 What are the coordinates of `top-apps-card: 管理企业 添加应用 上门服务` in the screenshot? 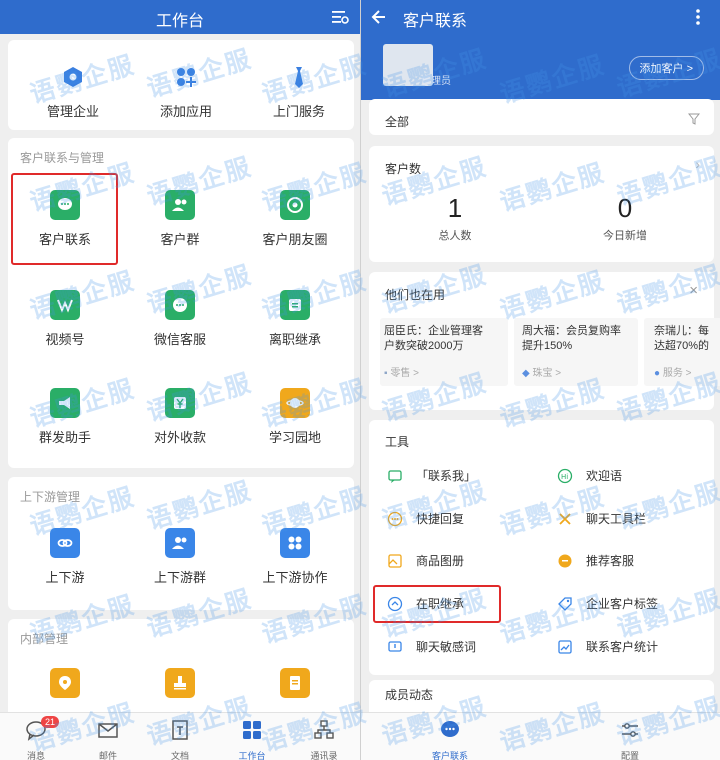 It's located at (181, 85).